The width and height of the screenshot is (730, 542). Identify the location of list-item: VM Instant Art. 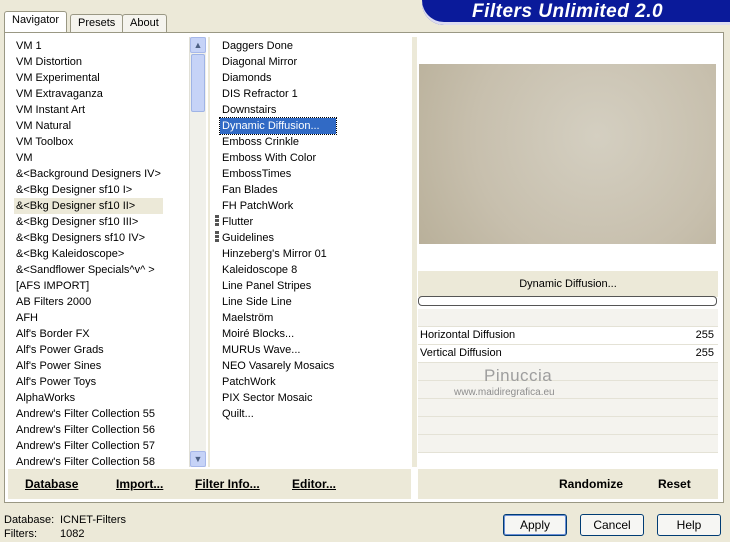
(88, 110).